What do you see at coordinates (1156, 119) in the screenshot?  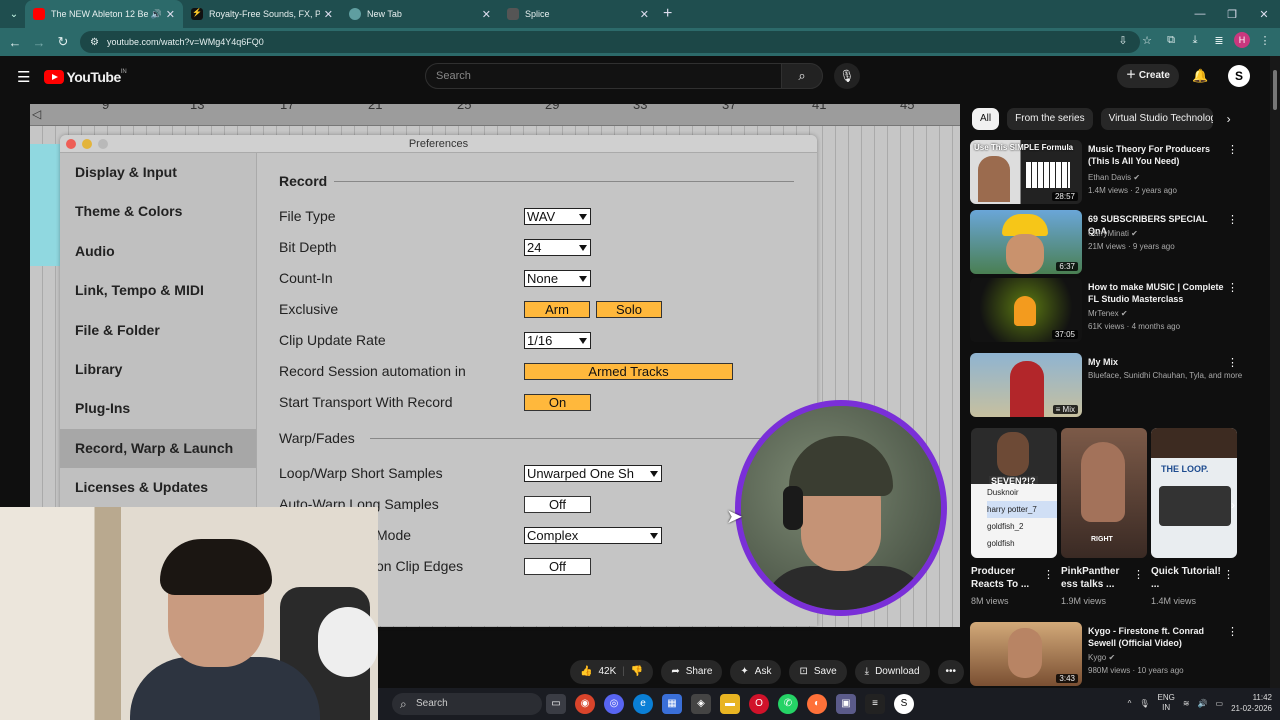 I see `chip-vst: Virtual Studio Technolog` at bounding box center [1156, 119].